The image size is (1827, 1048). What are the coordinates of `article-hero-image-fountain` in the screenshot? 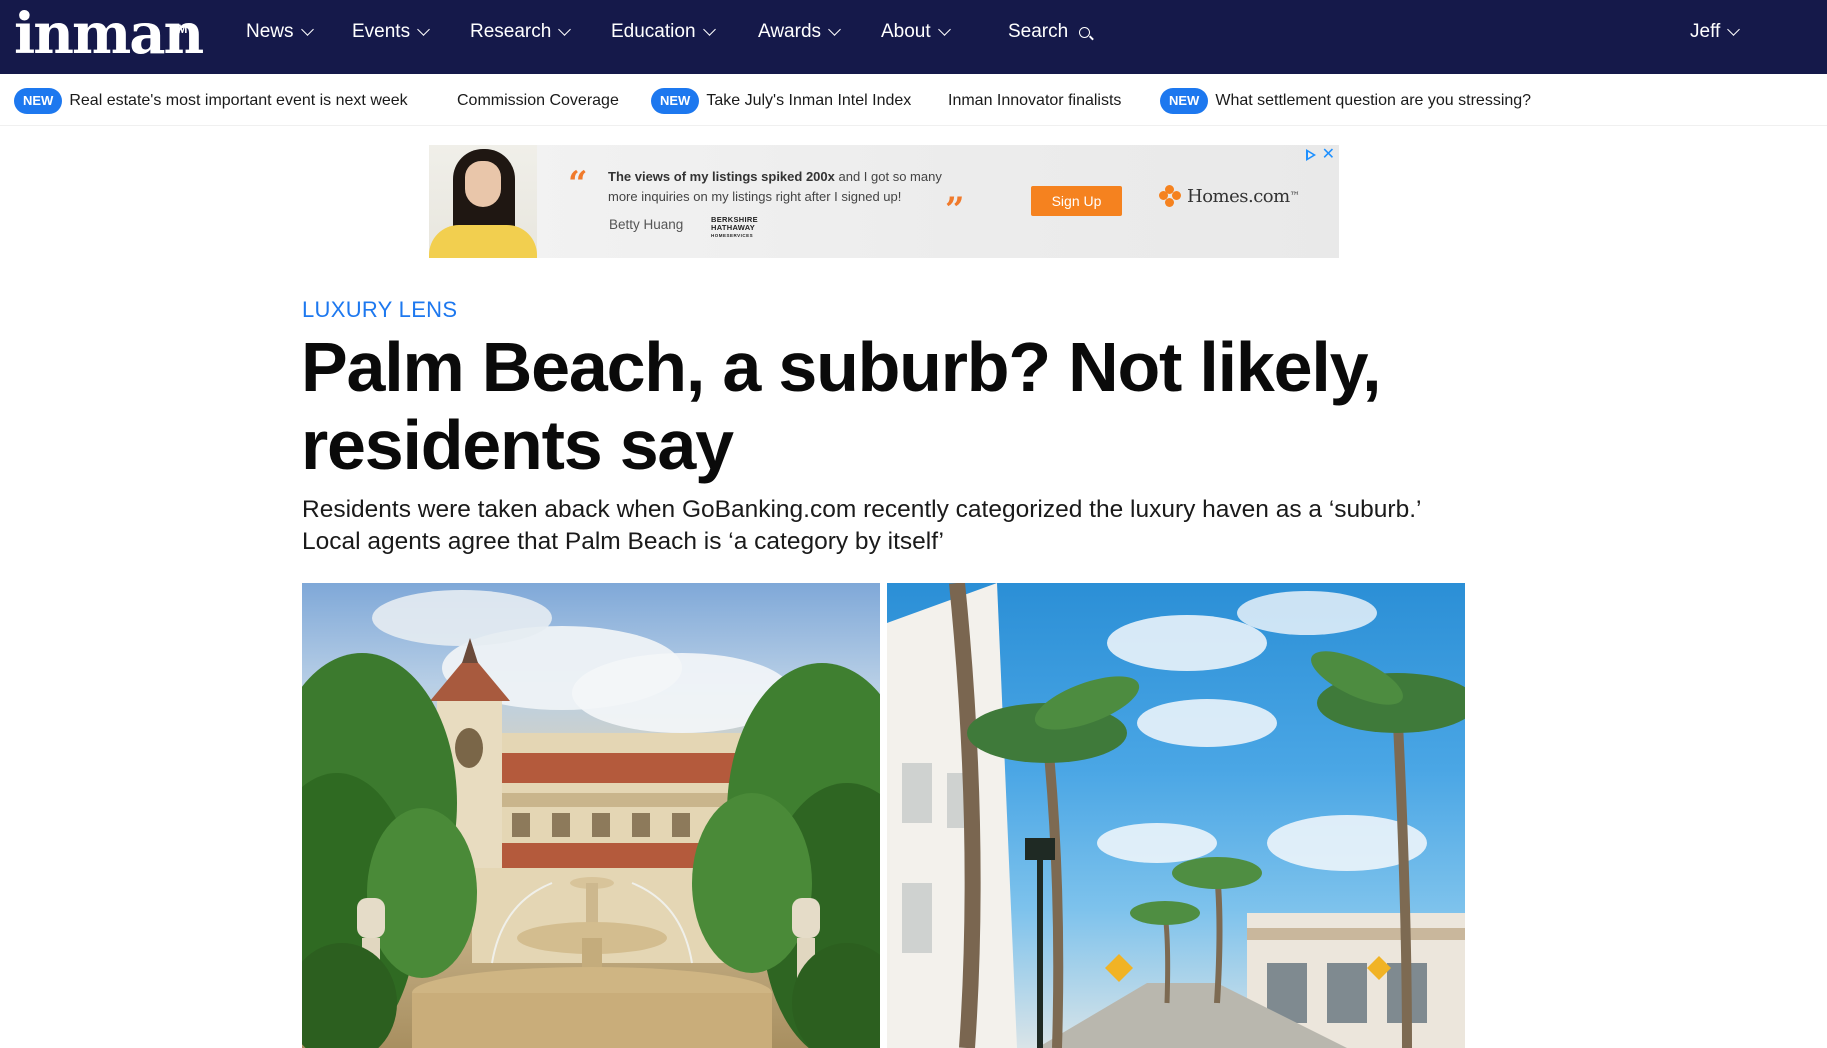 It's located at (591, 815).